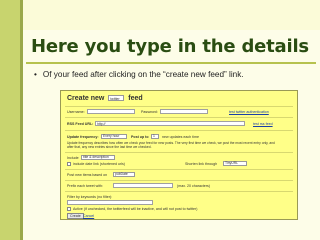 The height and width of the screenshot is (240, 320). What do you see at coordinates (86, 98) in the screenshot?
I see `form-header-prefix: Create new` at bounding box center [86, 98].